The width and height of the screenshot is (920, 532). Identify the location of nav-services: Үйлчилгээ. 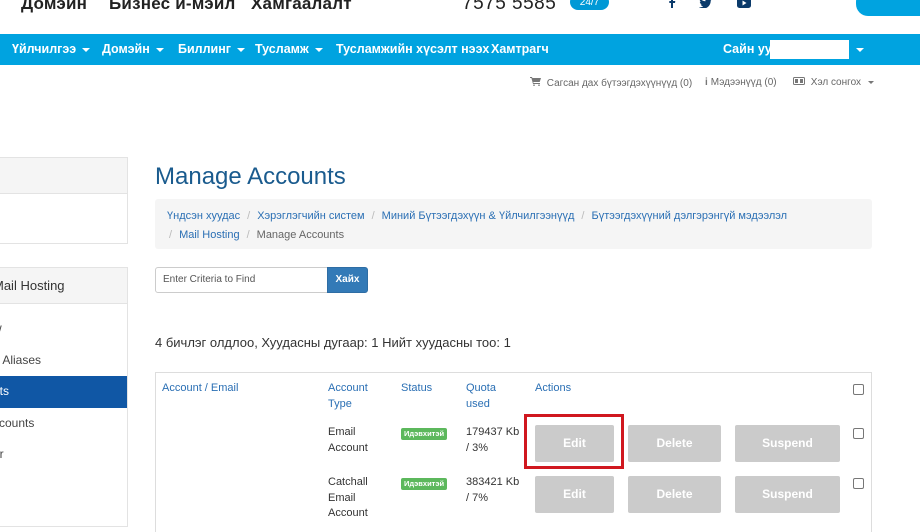
(51, 49).